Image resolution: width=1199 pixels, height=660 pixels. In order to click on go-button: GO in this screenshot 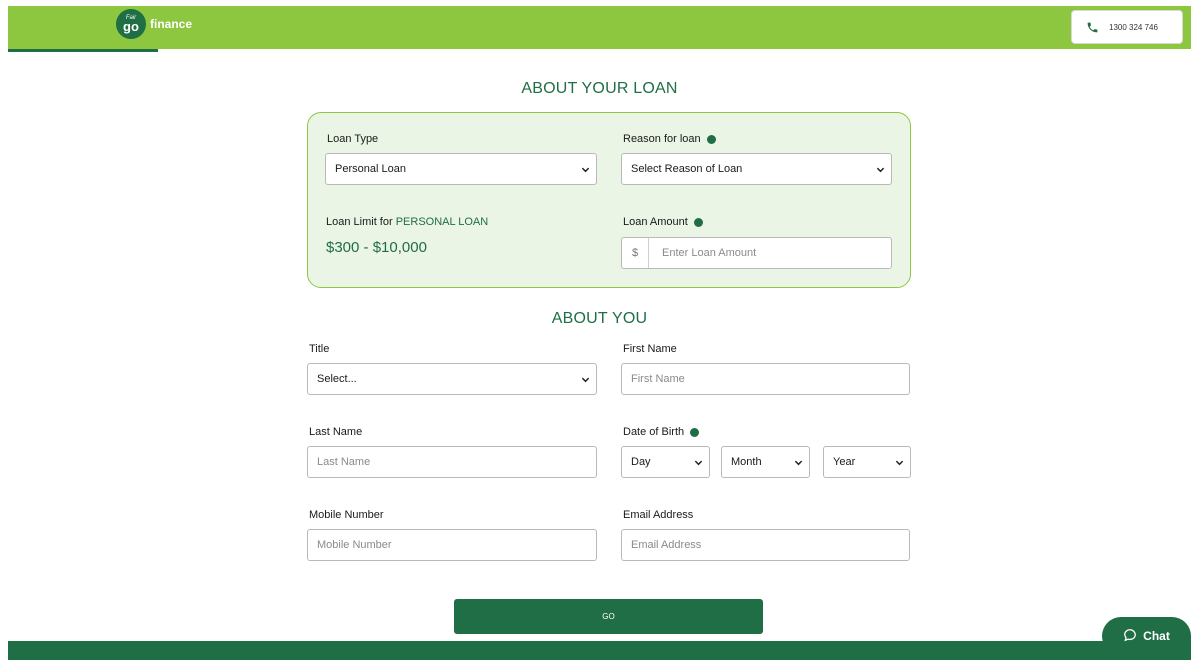, I will do `click(608, 616)`.